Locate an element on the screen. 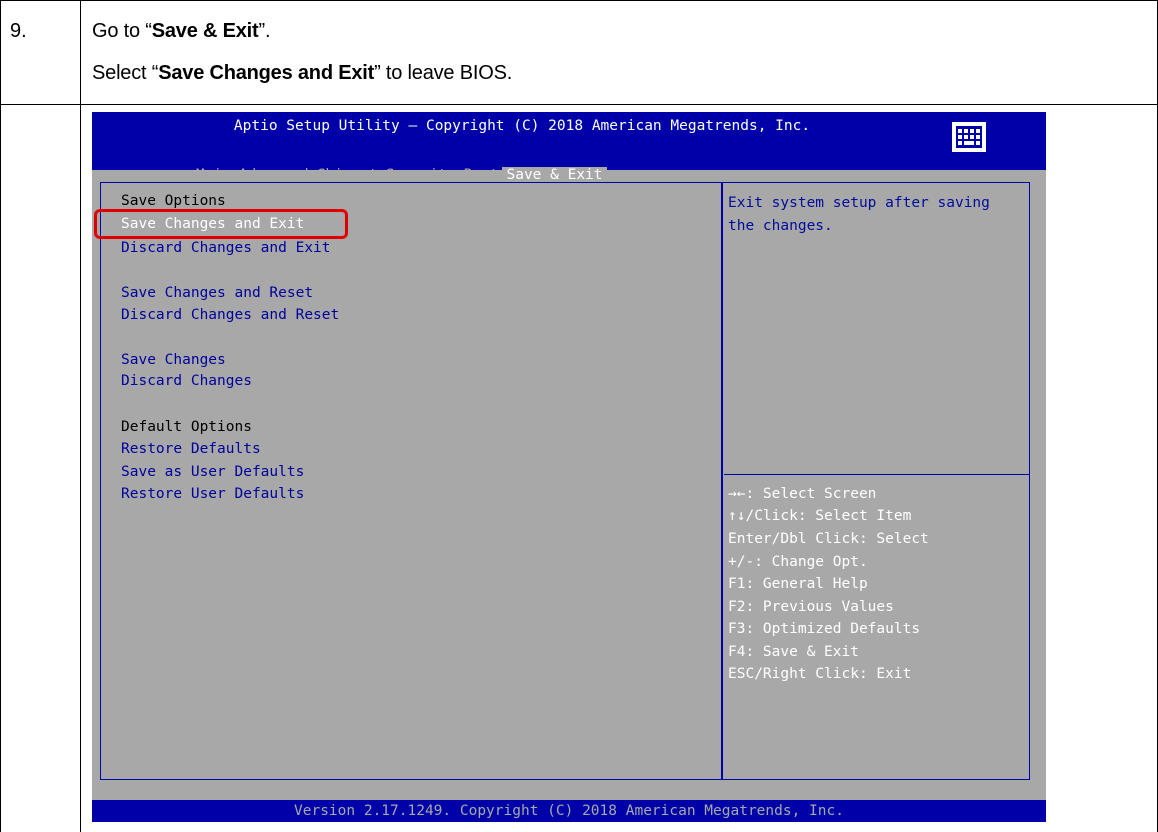 The image size is (1158, 832). help-divider is located at coordinates (877, 474).